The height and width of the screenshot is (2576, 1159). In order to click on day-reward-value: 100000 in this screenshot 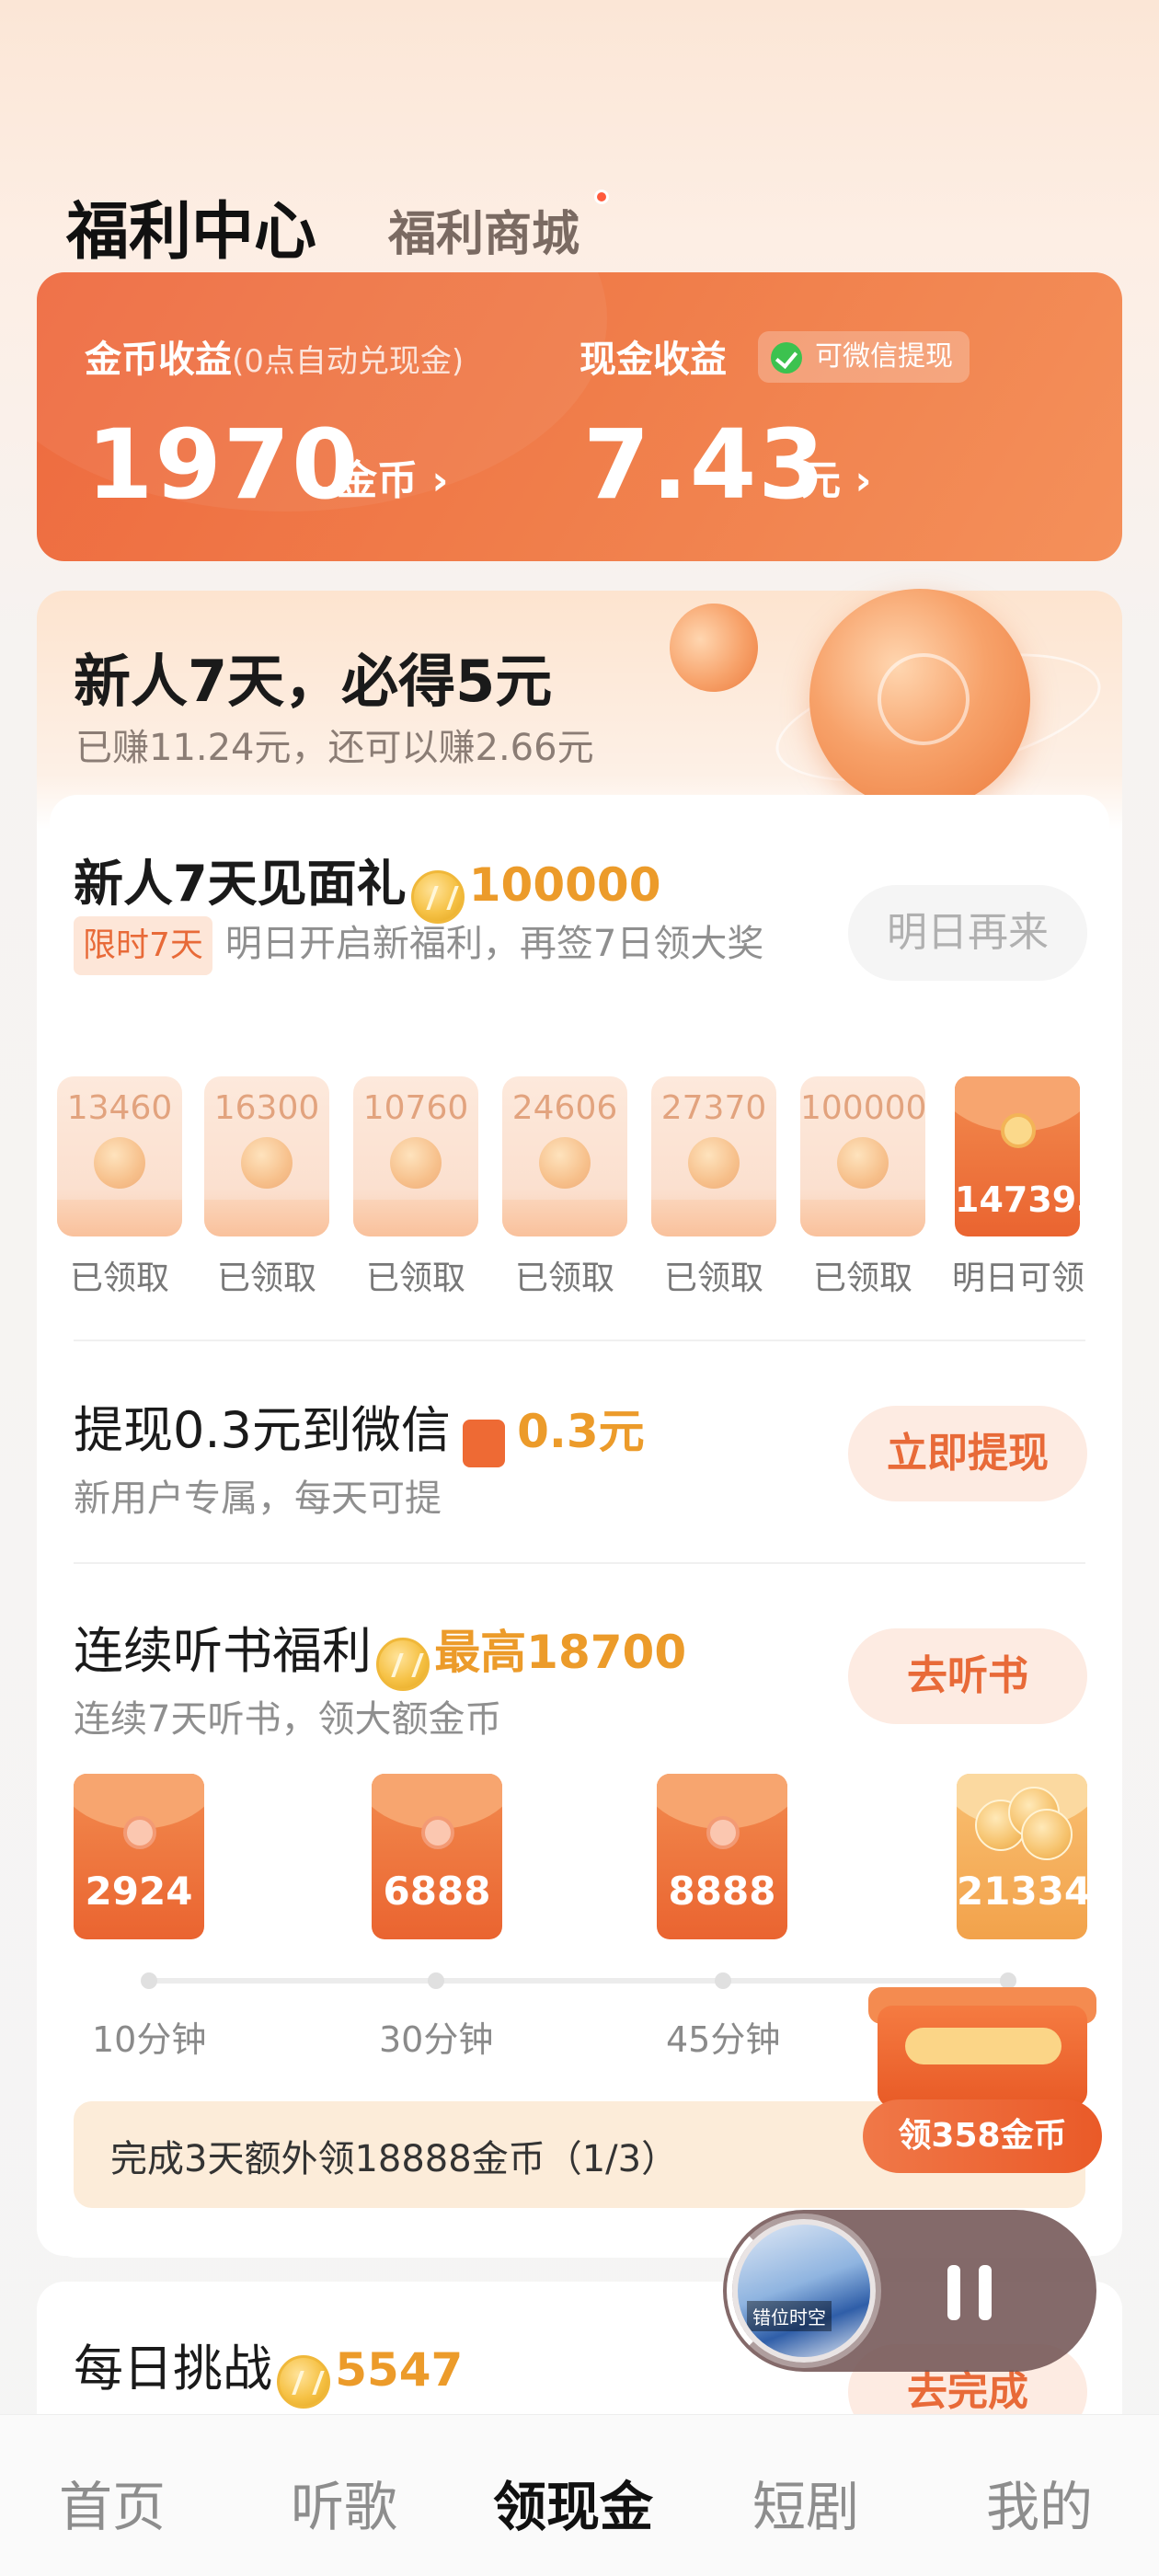, I will do `click(862, 1108)`.